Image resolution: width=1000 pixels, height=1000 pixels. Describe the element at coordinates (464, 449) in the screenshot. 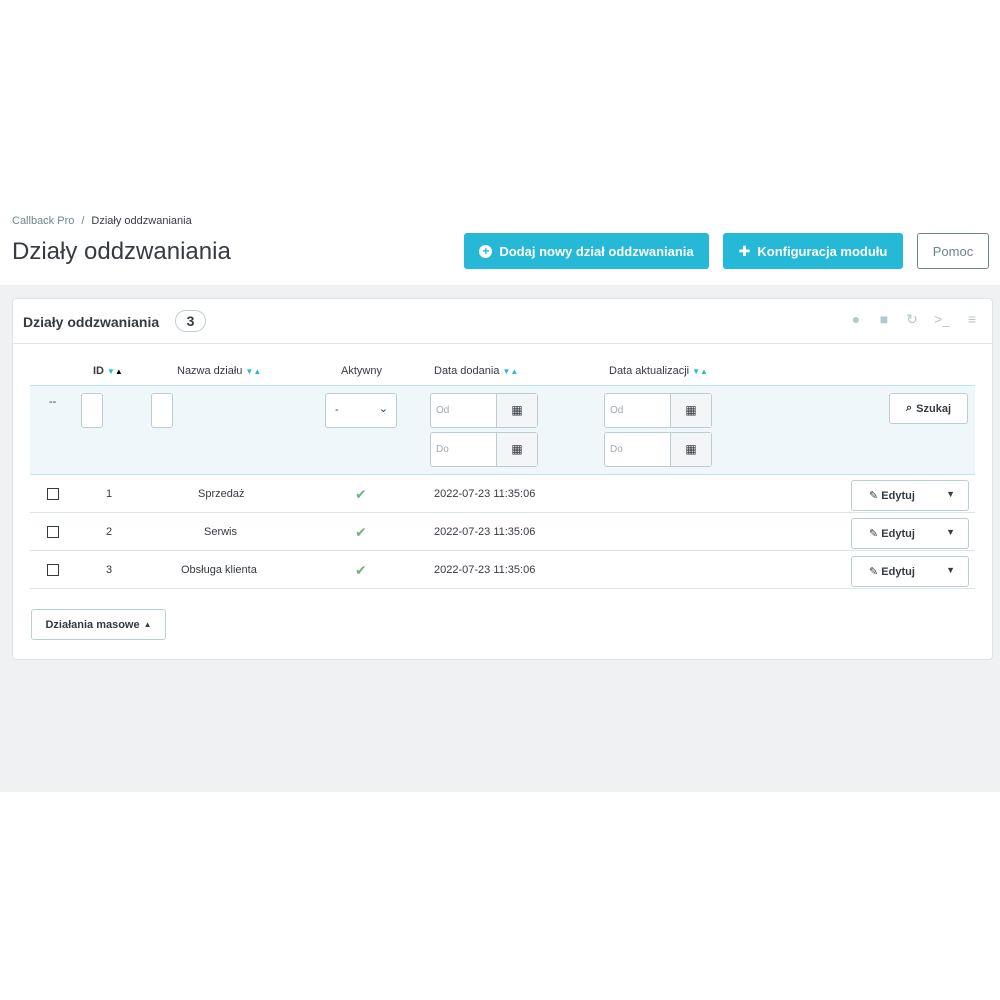

I see `date-add-to-input: Do` at that location.